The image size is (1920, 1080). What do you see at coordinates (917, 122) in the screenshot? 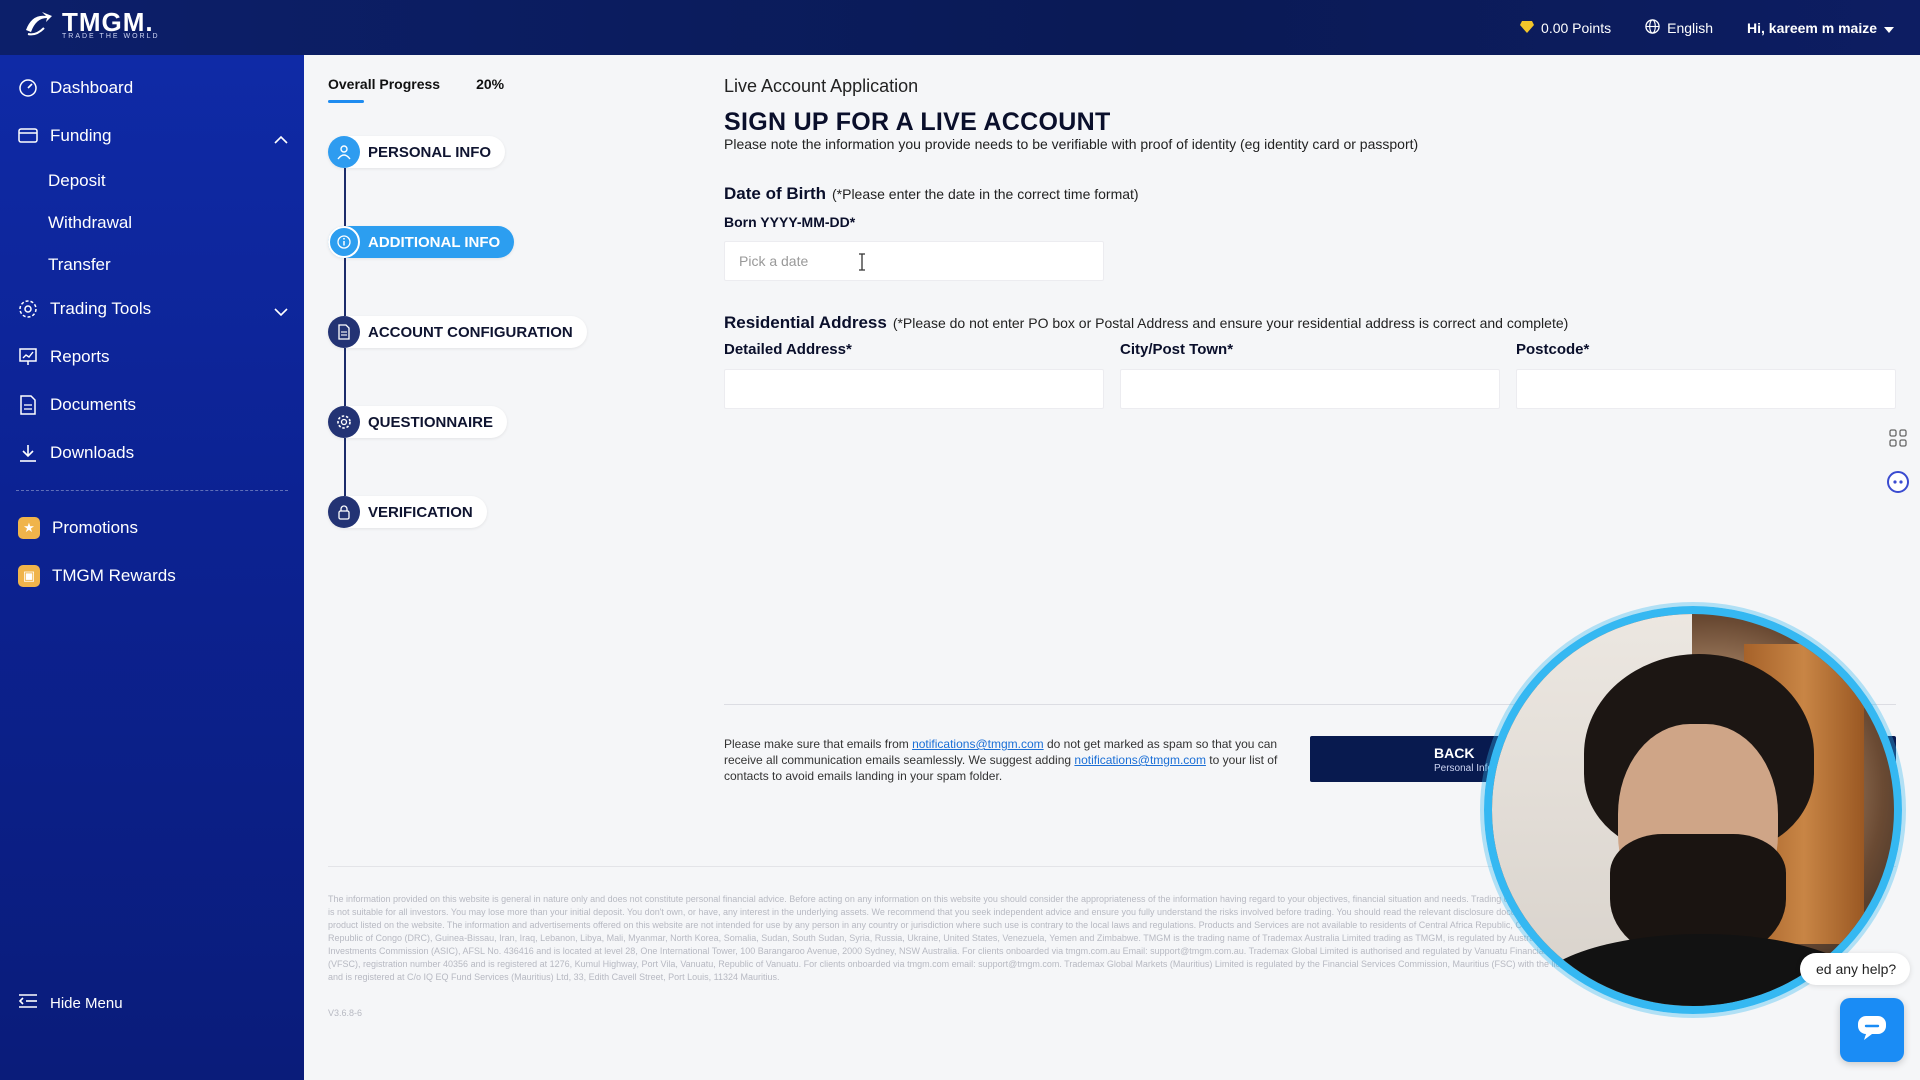
I see `page-title: SIGN UP FOR A LIVE ACCOUNT` at bounding box center [917, 122].